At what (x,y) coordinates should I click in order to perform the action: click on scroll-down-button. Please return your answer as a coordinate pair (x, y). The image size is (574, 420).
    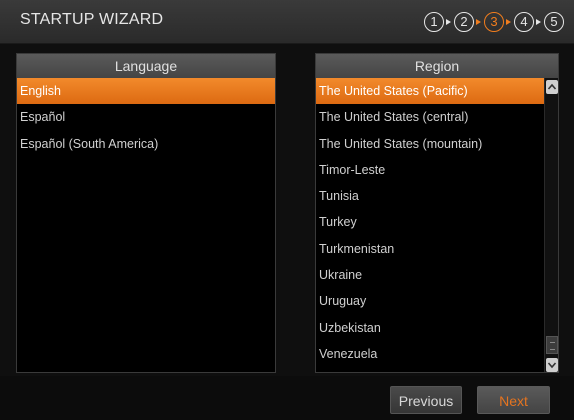
    Looking at the image, I should click on (552, 365).